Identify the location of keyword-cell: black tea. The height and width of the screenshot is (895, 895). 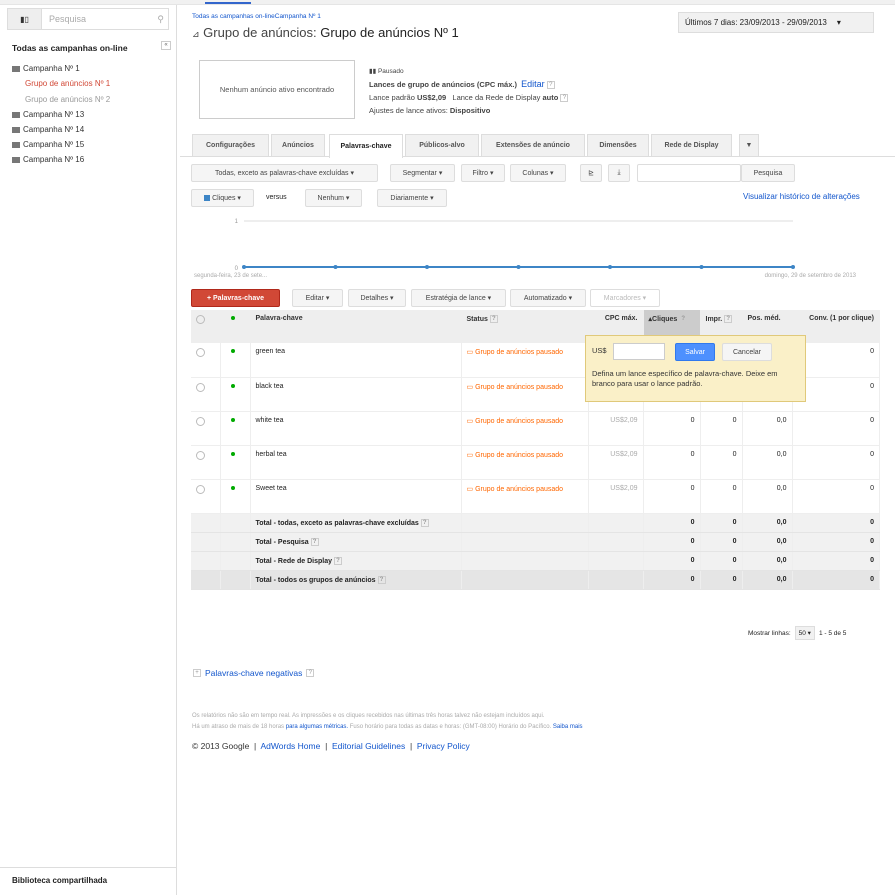
(356, 394).